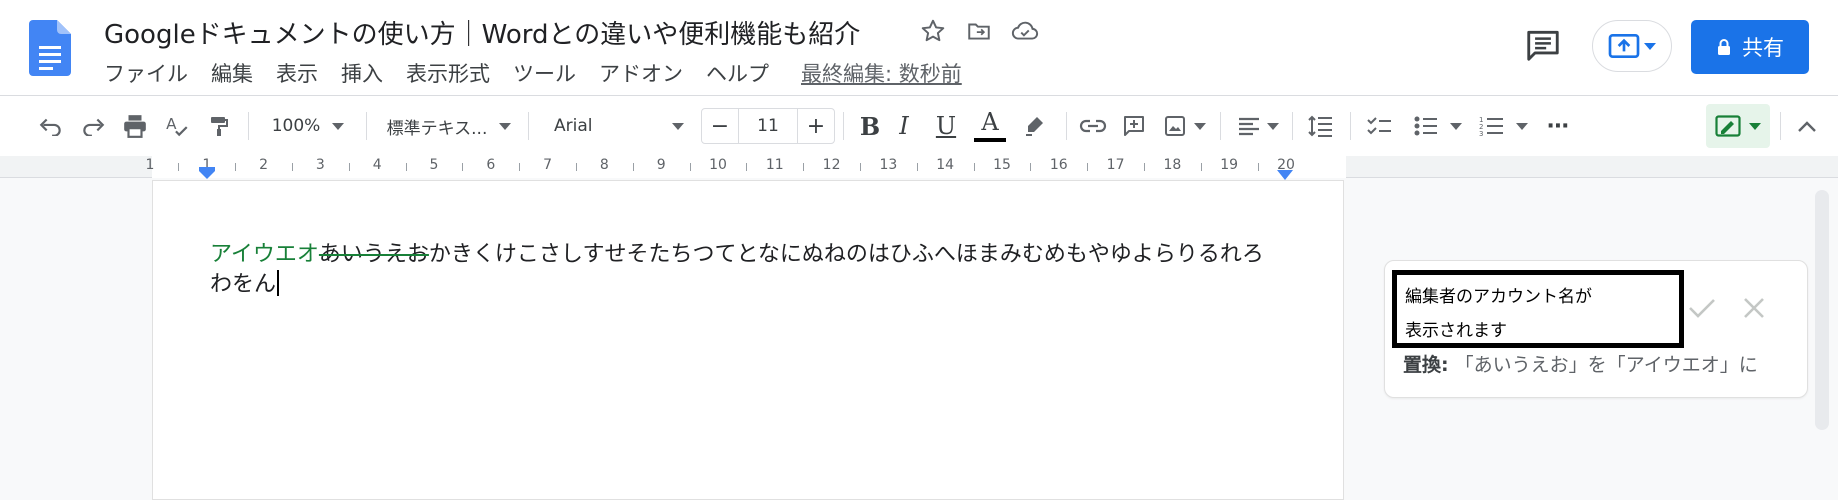 Image resolution: width=1838 pixels, height=500 pixels. Describe the element at coordinates (50, 48) in the screenshot. I see `docs-logo-icon` at that location.